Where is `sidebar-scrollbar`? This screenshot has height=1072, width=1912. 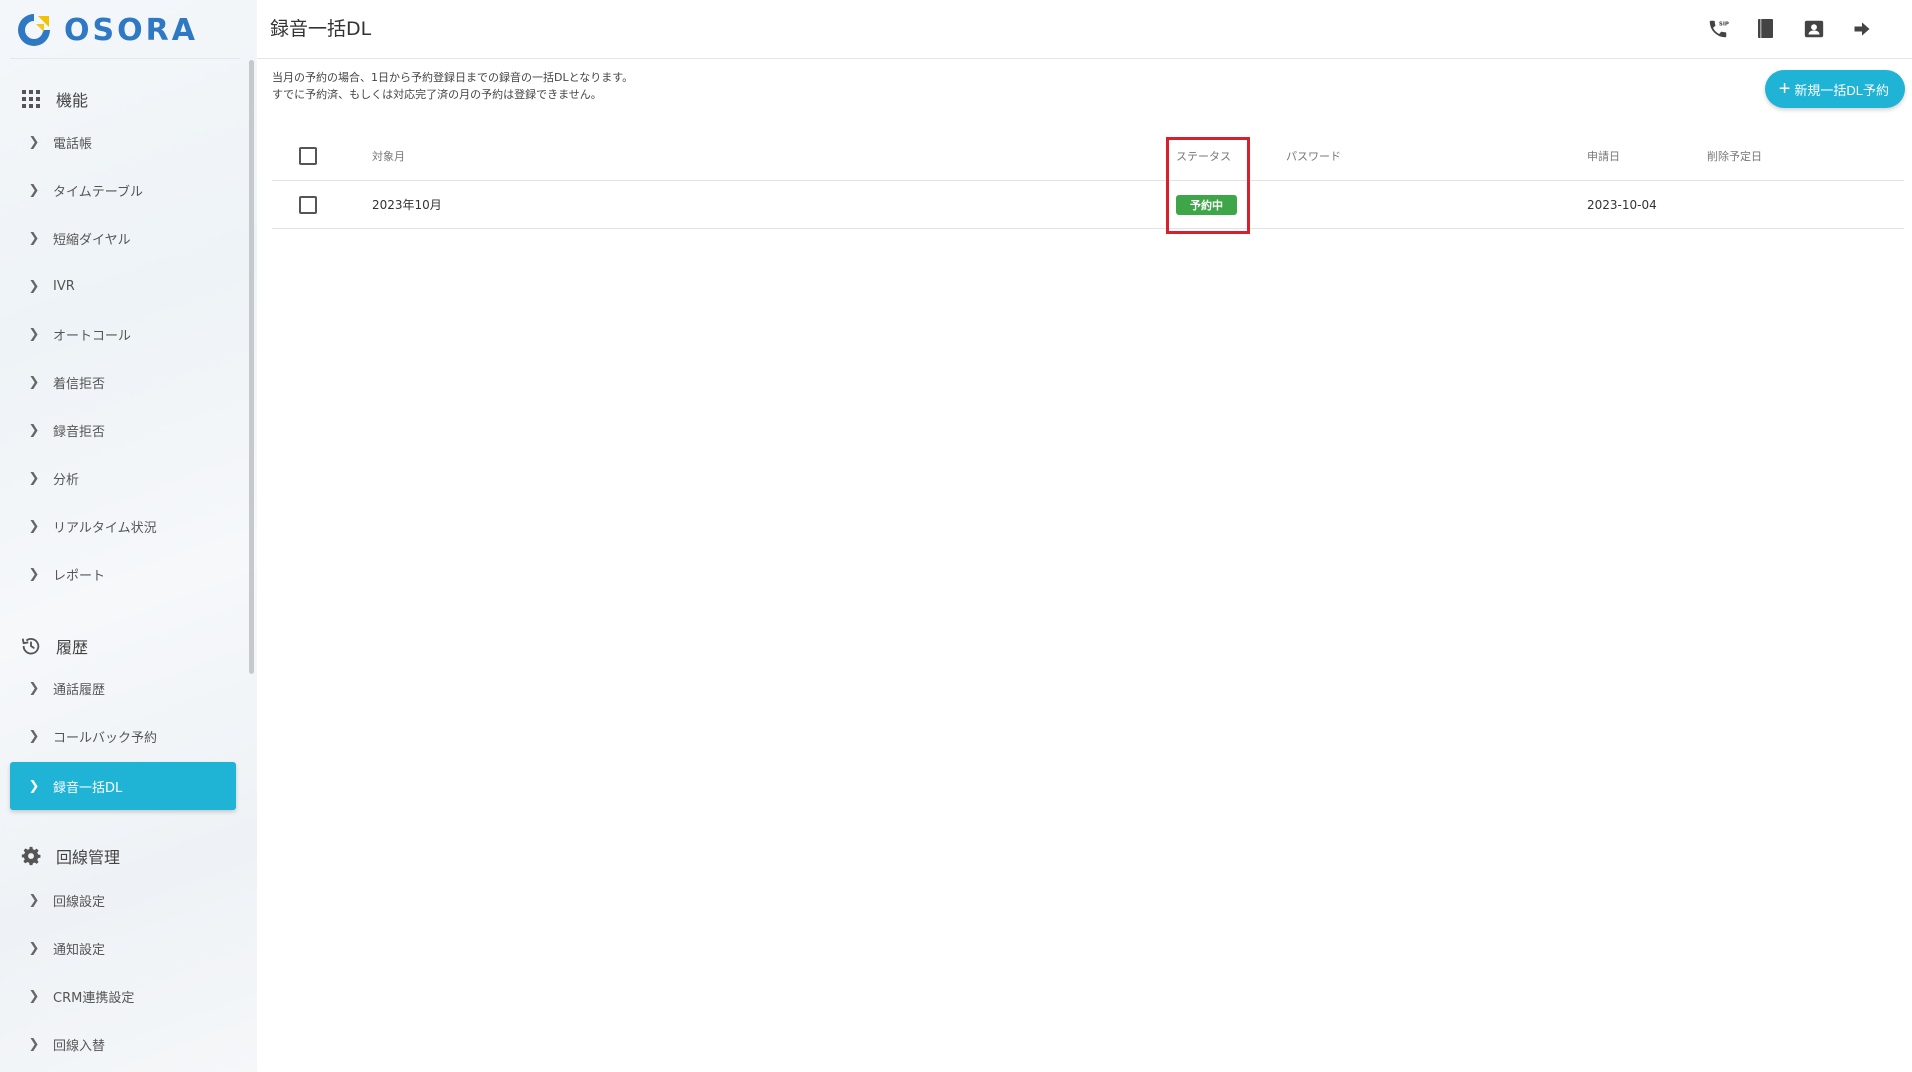
sidebar-scrollbar is located at coordinates (251, 367).